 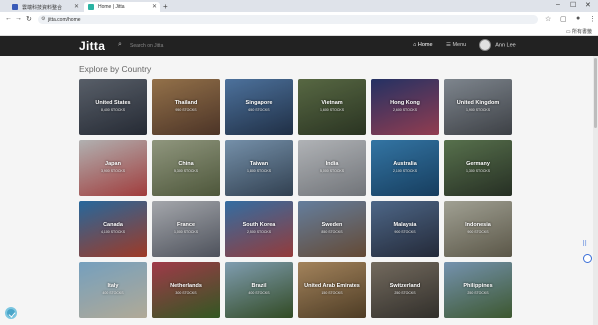 I want to click on country-name: Japan, so click(x=113, y=164).